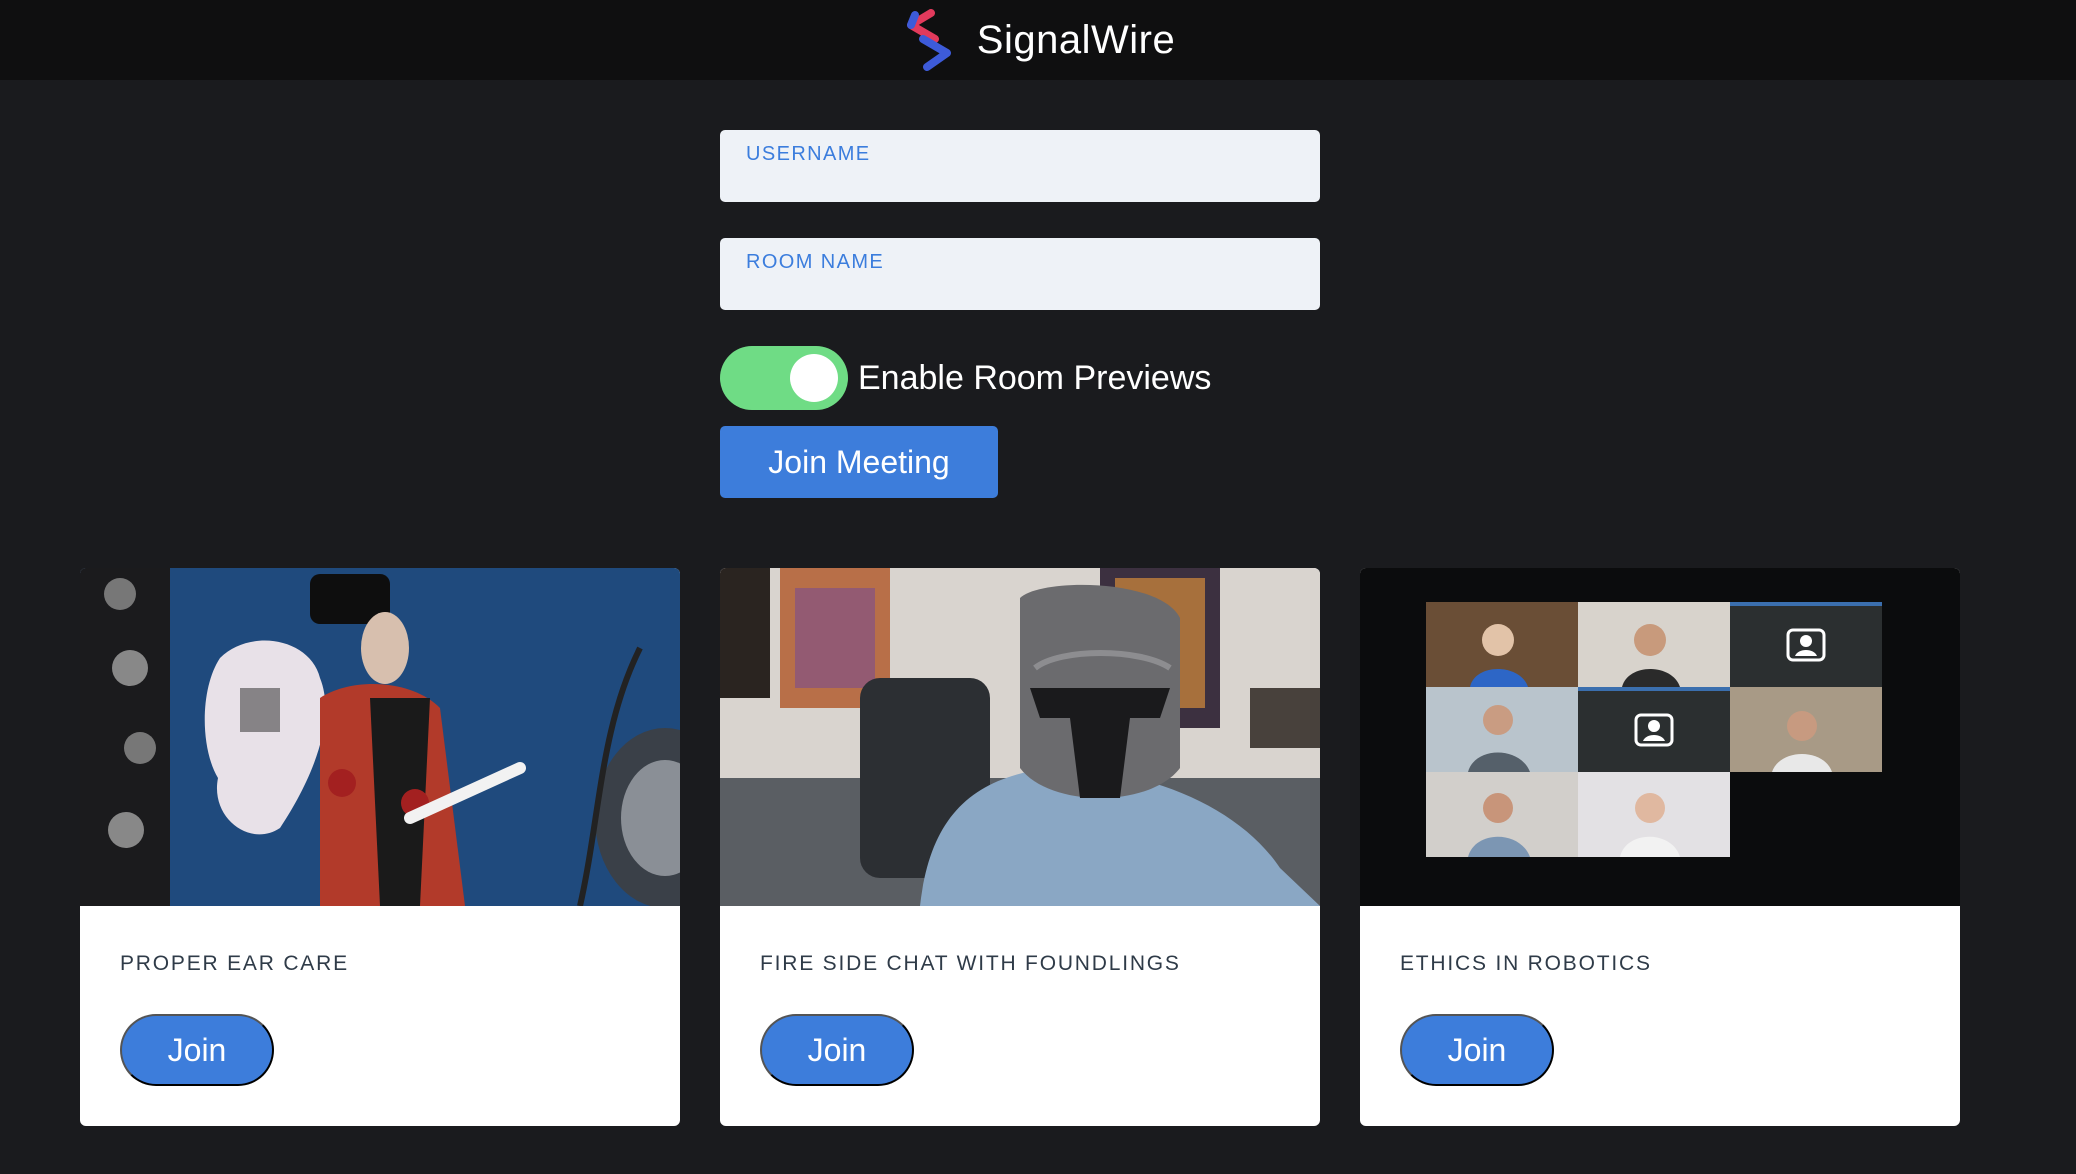 The width and height of the screenshot is (2076, 1174). I want to click on room-card: PROPER EAR CARE Join, so click(380, 847).